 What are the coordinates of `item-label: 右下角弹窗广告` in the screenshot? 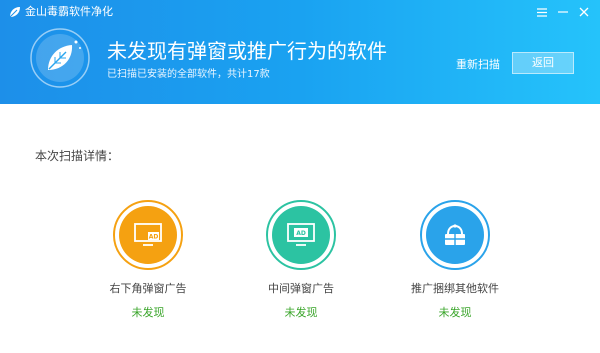 It's located at (148, 288).